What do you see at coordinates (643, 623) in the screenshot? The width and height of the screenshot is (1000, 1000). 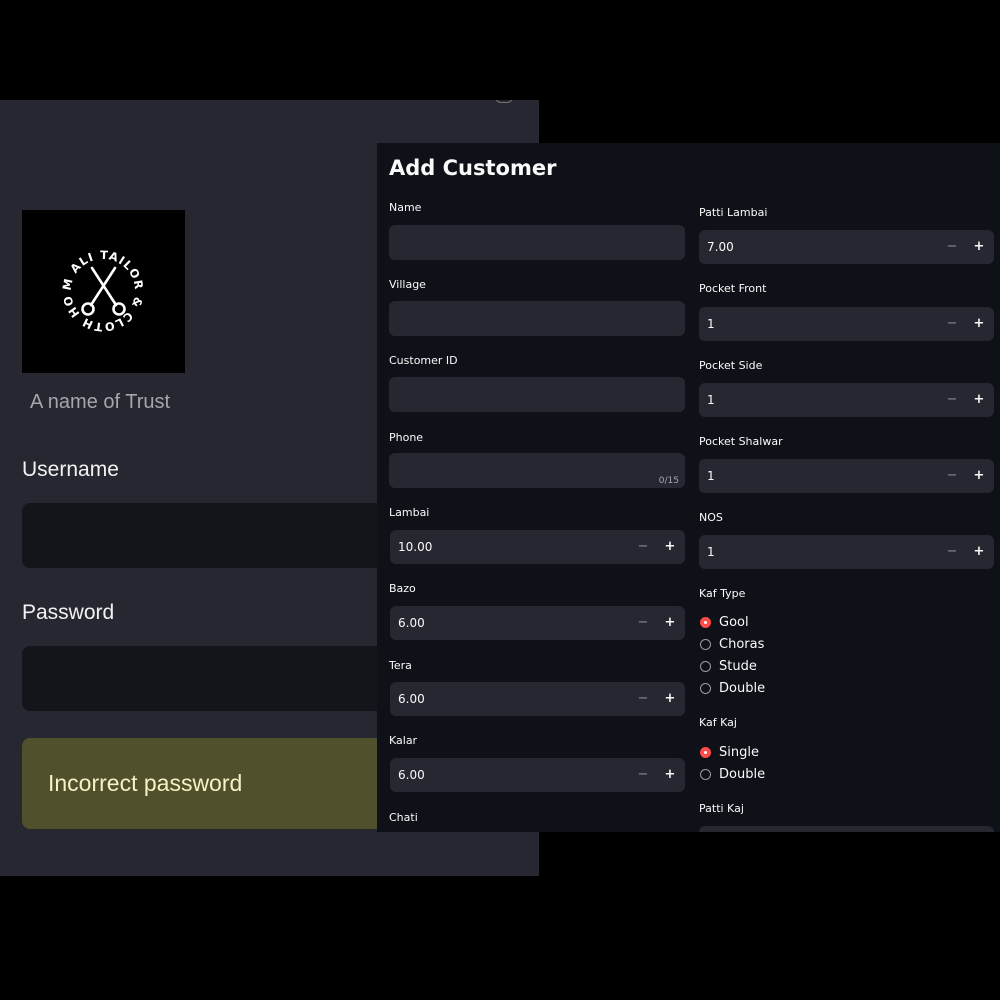 I see `bazo-decrement-button: −` at bounding box center [643, 623].